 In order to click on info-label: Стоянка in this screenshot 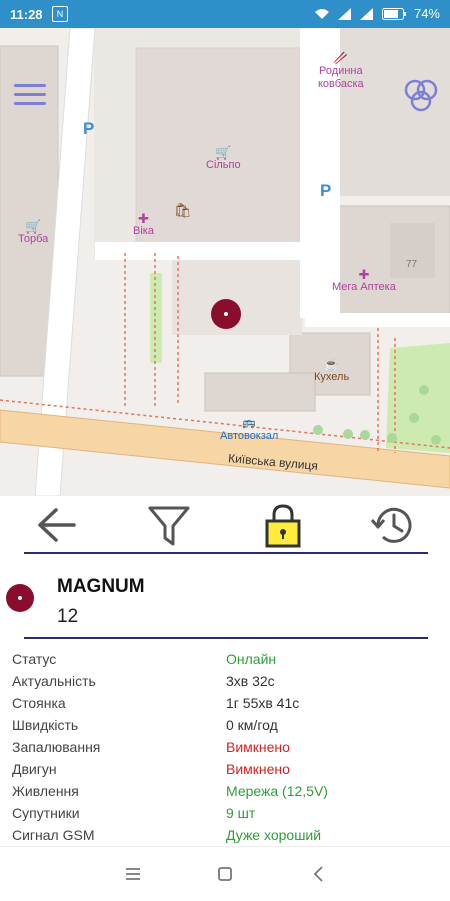, I will do `click(39, 703)`.